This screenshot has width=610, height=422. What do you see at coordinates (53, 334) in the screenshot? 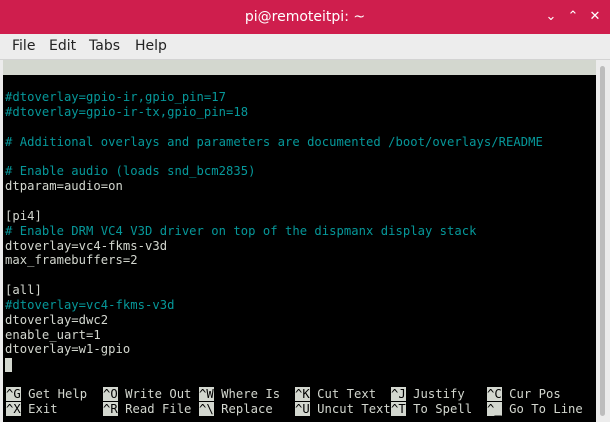
I see `editor-line: enable_uart=1` at bounding box center [53, 334].